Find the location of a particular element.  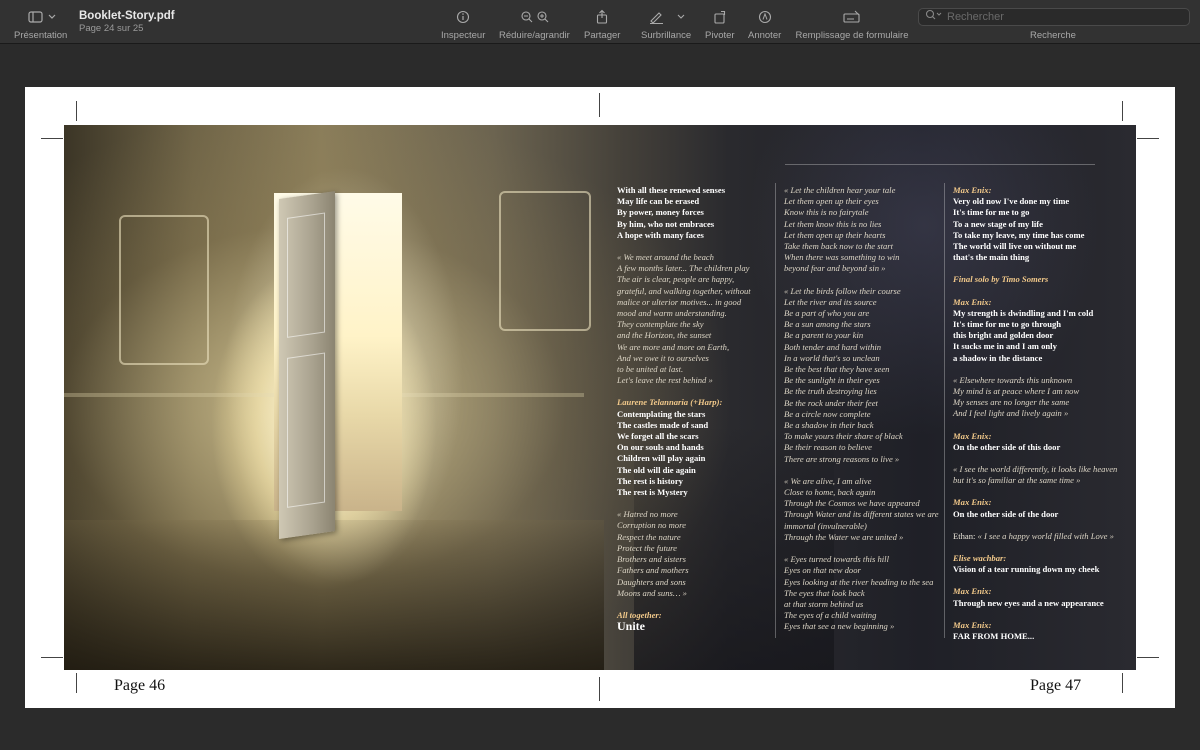

lyric-line: to be united at last. is located at coordinates (650, 369).